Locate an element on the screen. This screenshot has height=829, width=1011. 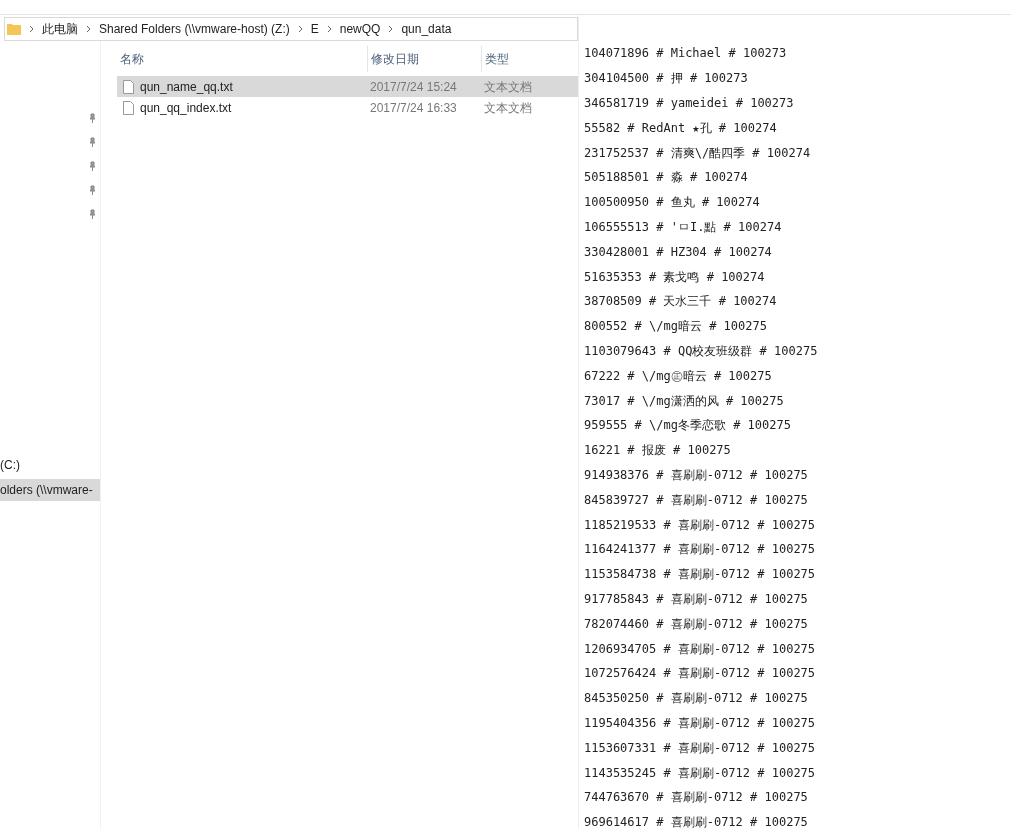
breadcrumb-item: 此电脑 is located at coordinates (60, 29).